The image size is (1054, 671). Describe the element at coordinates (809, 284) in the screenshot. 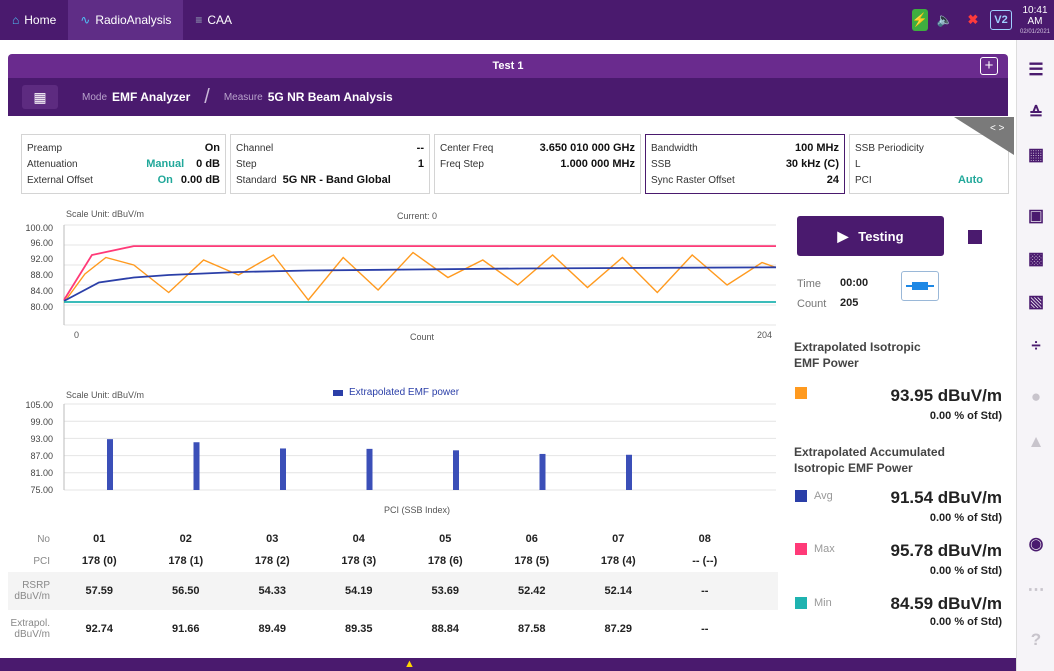

I see `time-label: Time` at that location.